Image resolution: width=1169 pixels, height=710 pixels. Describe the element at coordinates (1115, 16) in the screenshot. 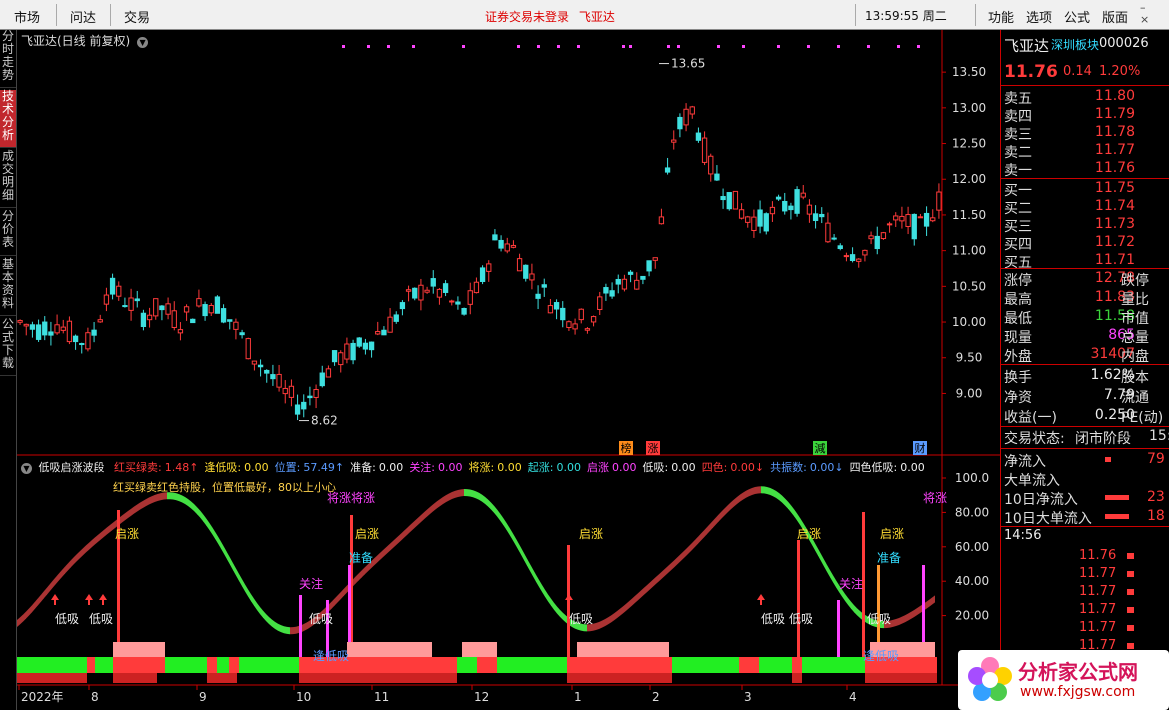

I see `menu-layout: 版面` at that location.